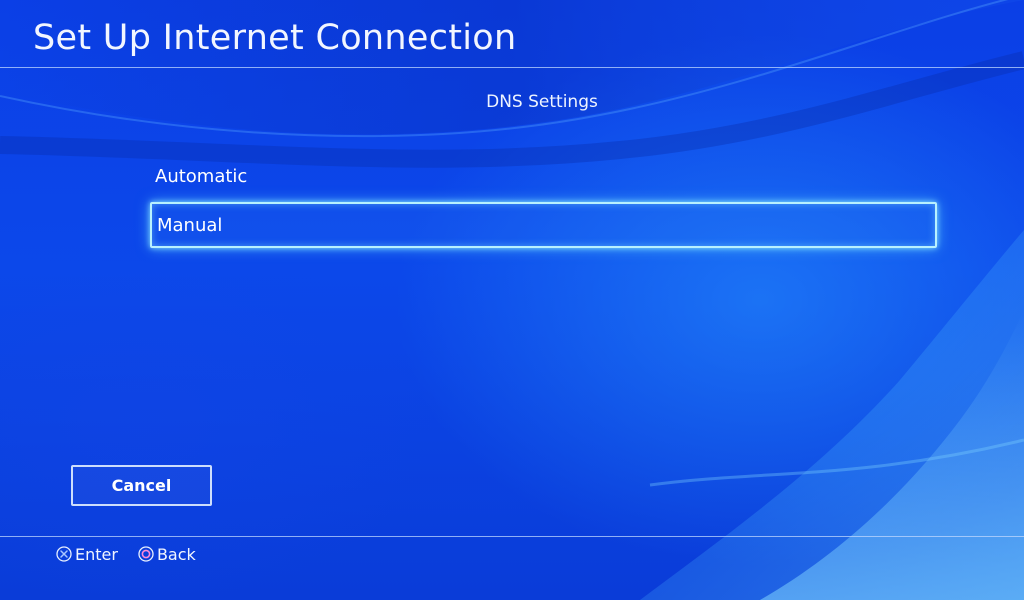 Image resolution: width=1024 pixels, height=600 pixels. I want to click on header-divider, so click(512, 67).